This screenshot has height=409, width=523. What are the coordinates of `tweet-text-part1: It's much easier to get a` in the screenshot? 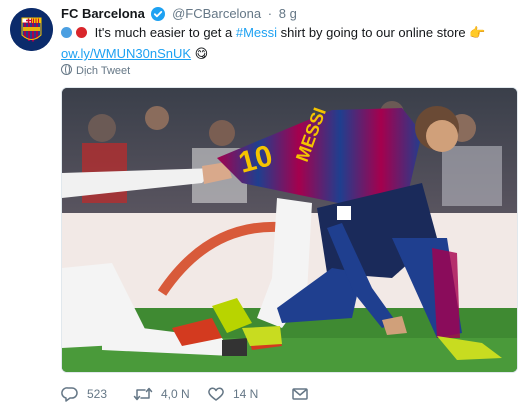 It's located at (165, 32).